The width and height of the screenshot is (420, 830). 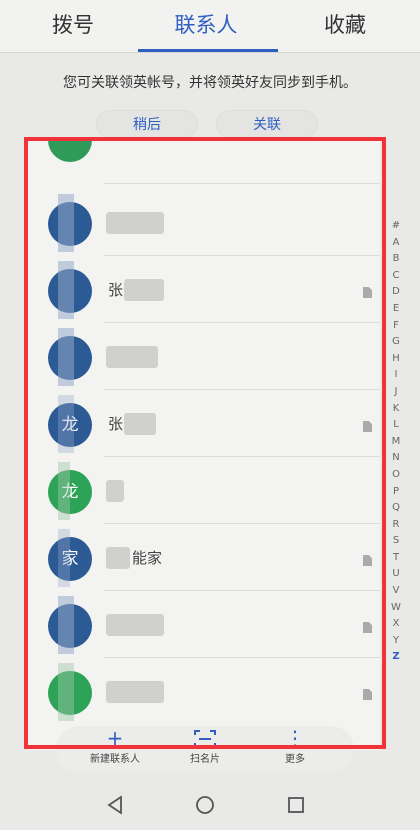 I want to click on more-button: ⋮ 更多, so click(x=295, y=749).